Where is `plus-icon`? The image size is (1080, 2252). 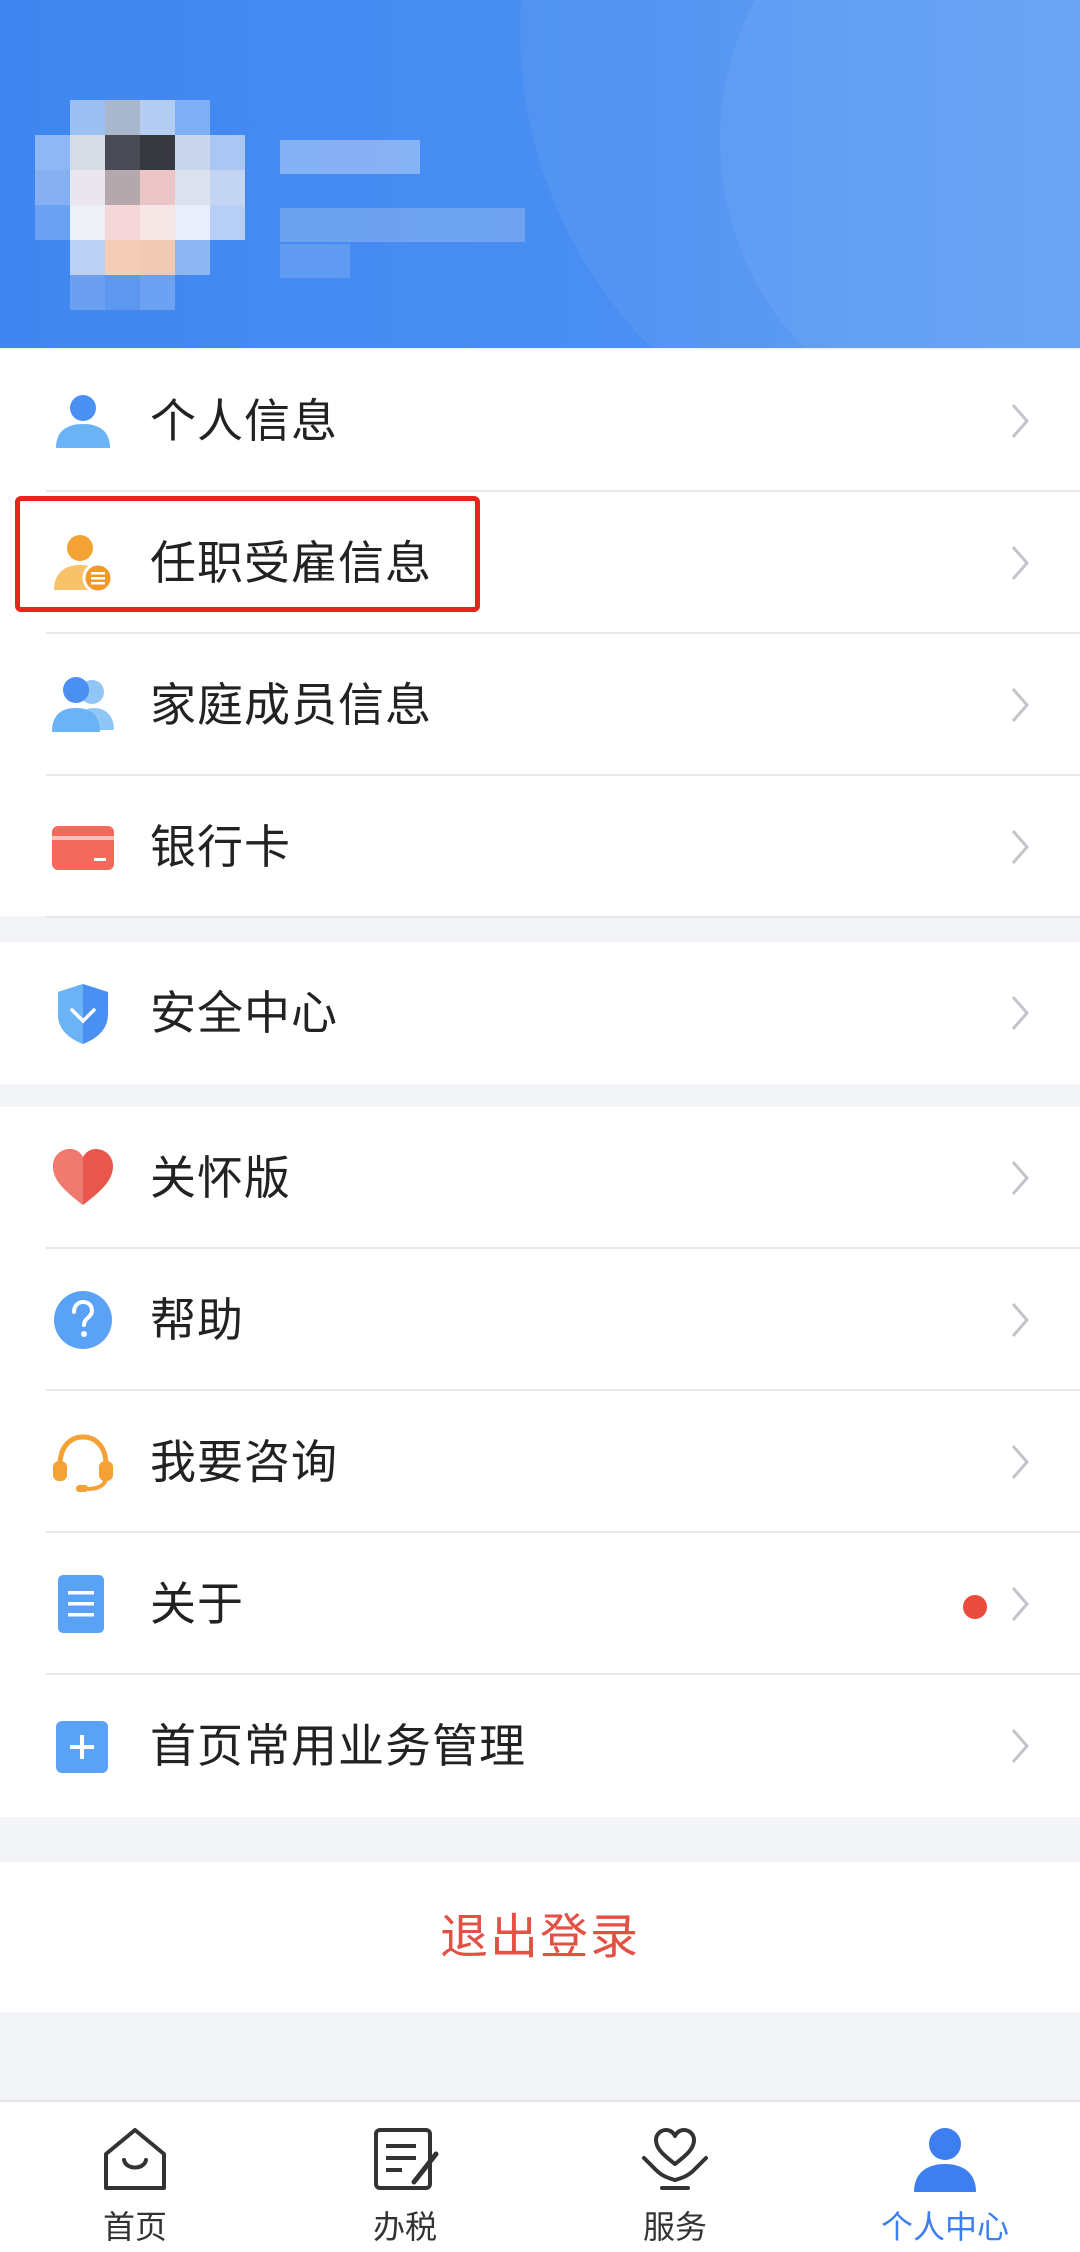
plus-icon is located at coordinates (82, 1747).